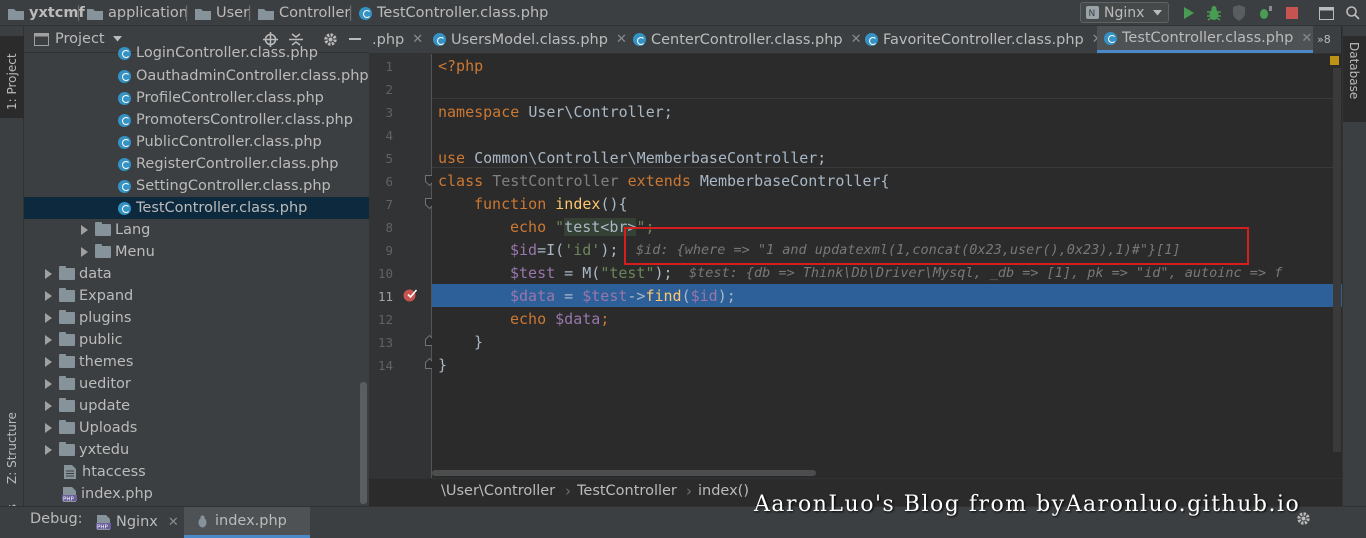 The height and width of the screenshot is (538, 1366). Describe the element at coordinates (78, 39) in the screenshot. I see `project-view-select: Project` at that location.